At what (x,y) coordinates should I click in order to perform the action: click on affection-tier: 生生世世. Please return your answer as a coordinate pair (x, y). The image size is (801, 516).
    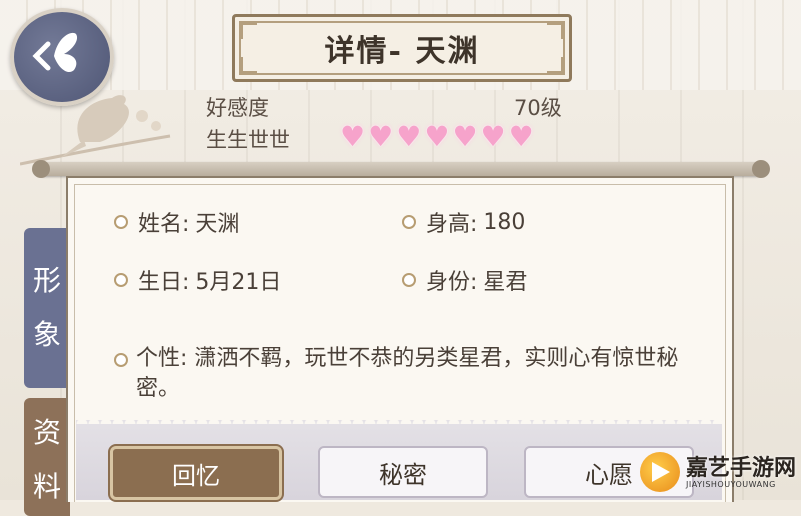
    Looking at the image, I should click on (248, 140).